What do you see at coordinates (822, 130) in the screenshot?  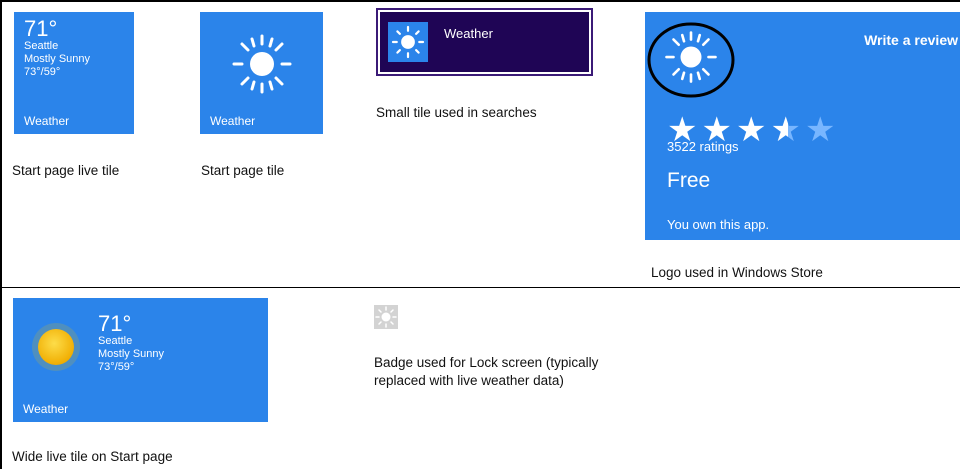 I see `star-empty-icon: ★` at bounding box center [822, 130].